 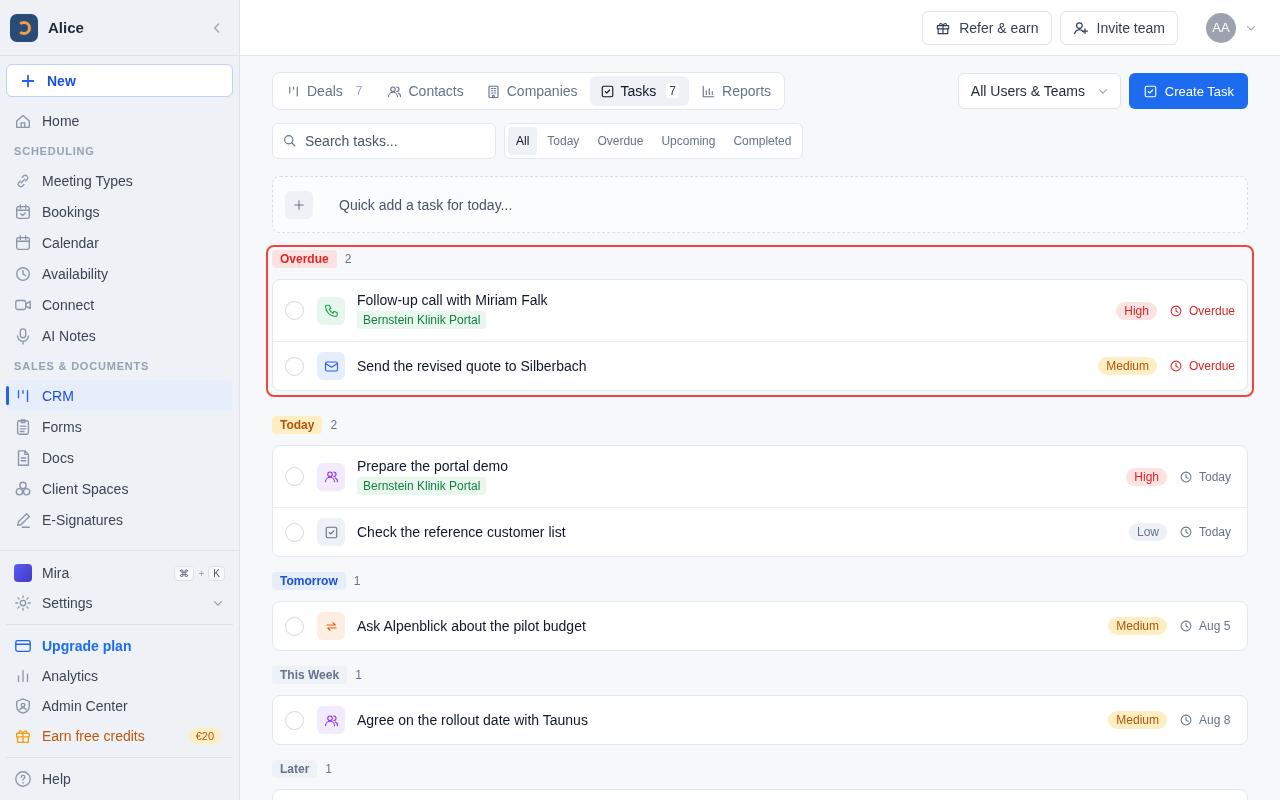 What do you see at coordinates (23, 426) in the screenshot?
I see `clipboard-icon` at bounding box center [23, 426].